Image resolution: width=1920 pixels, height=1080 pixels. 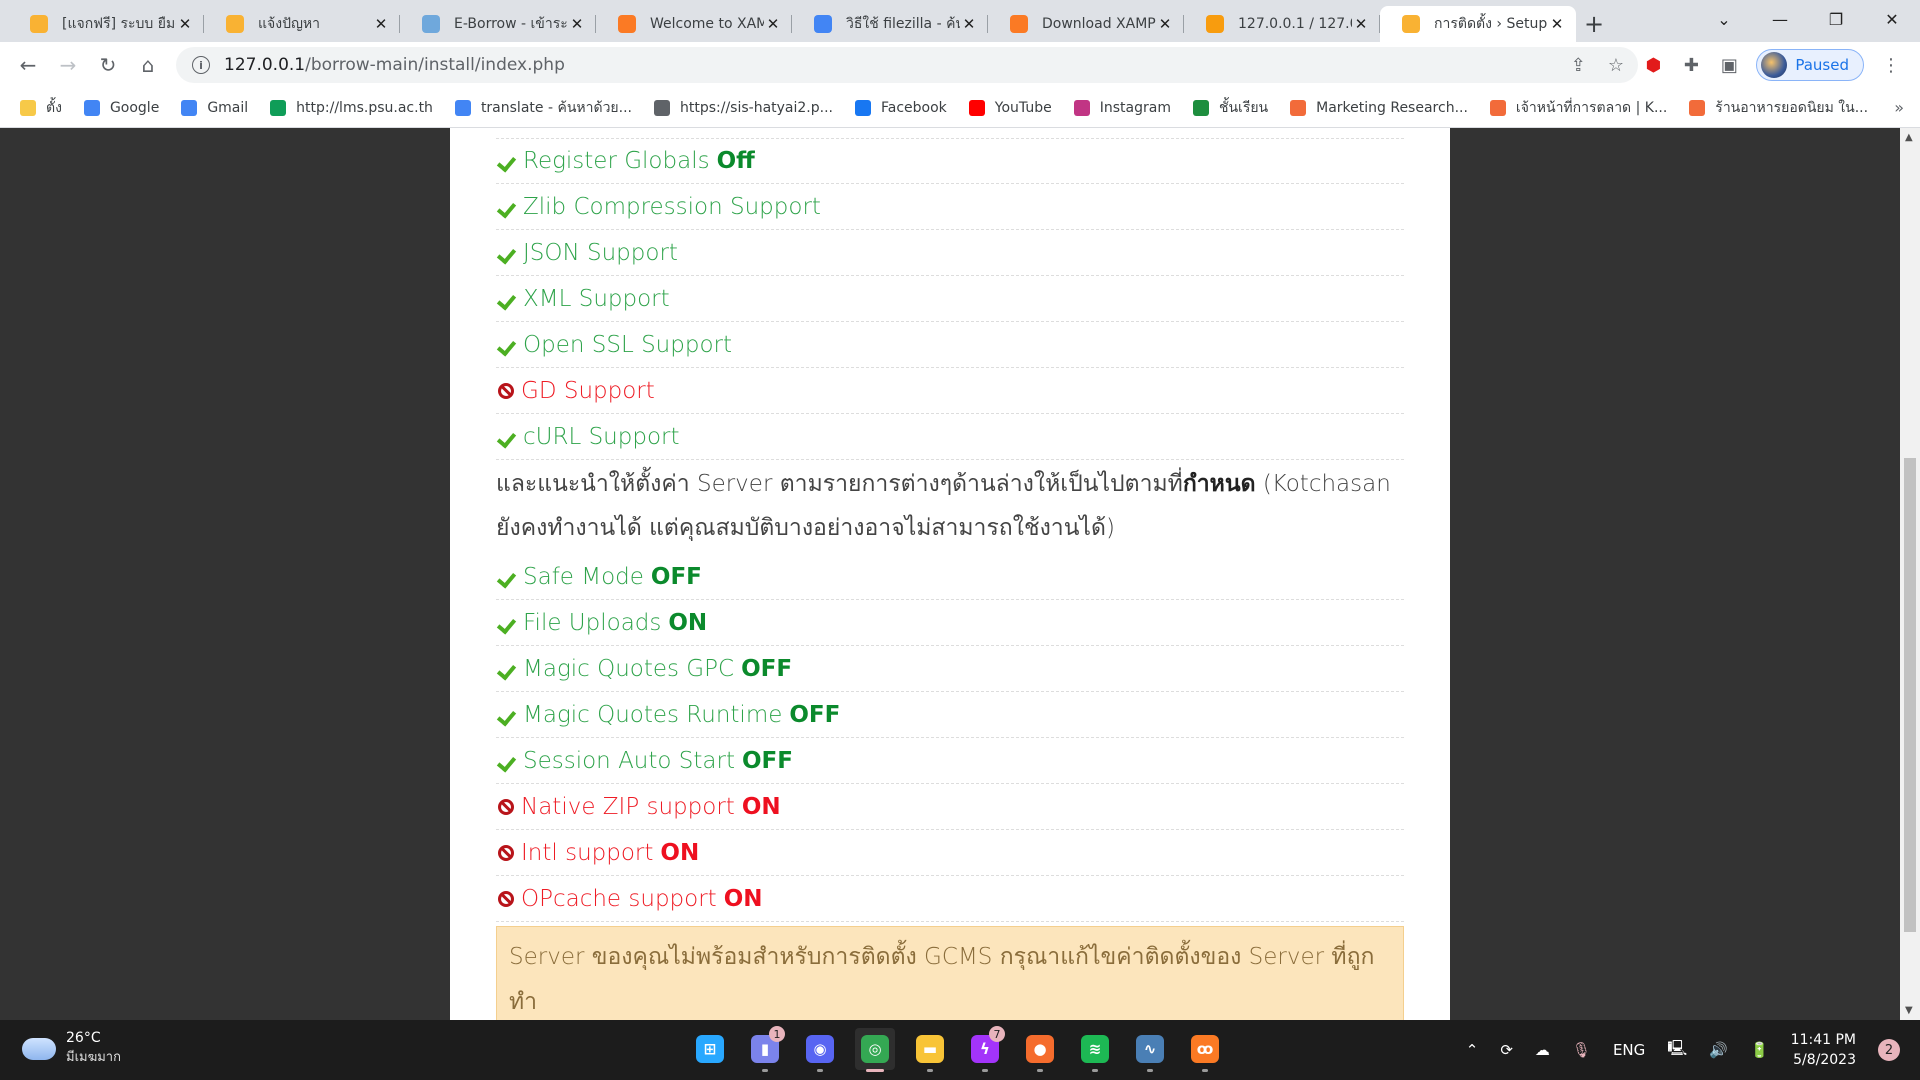 What do you see at coordinates (1899, 107) in the screenshot?
I see `more-bookmarks-icon: »` at bounding box center [1899, 107].